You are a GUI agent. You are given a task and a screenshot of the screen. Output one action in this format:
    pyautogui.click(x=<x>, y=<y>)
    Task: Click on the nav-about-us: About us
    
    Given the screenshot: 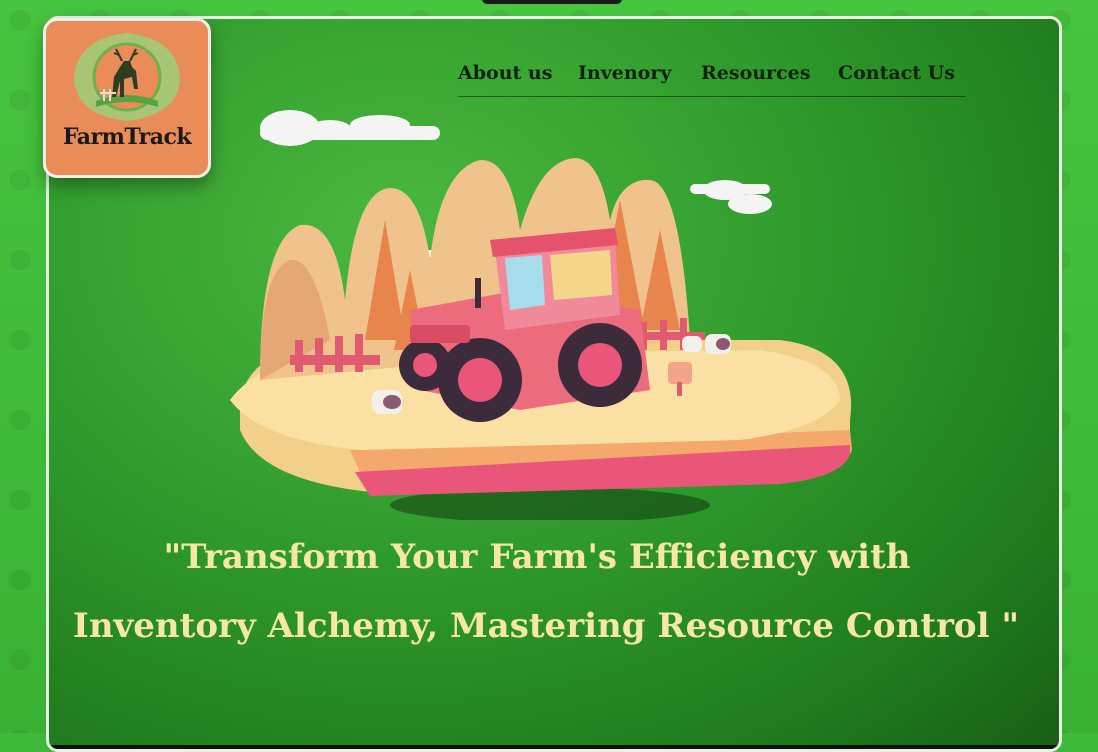 What is the action you would take?
    pyautogui.click(x=505, y=73)
    